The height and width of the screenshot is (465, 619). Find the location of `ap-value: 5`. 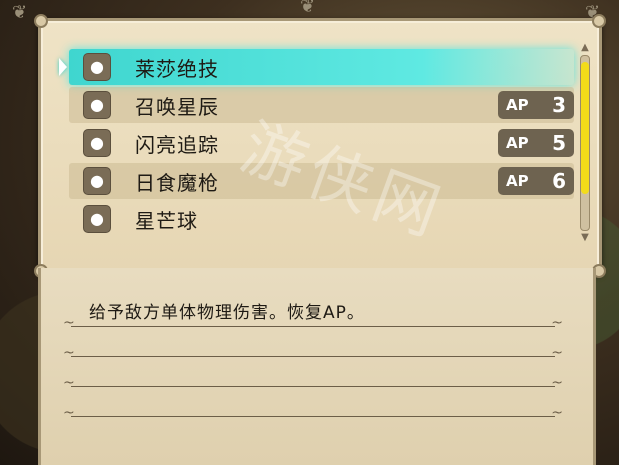

ap-value: 5 is located at coordinates (559, 143).